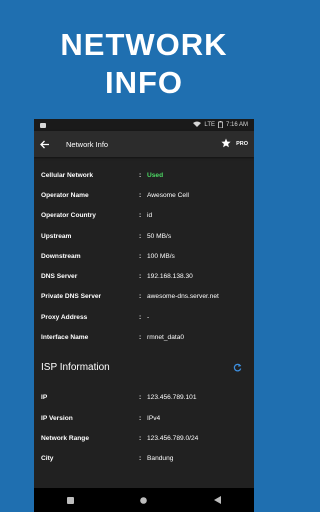  I want to click on row-interface-name: Interface Name : rmnet_data0, so click(113, 338).